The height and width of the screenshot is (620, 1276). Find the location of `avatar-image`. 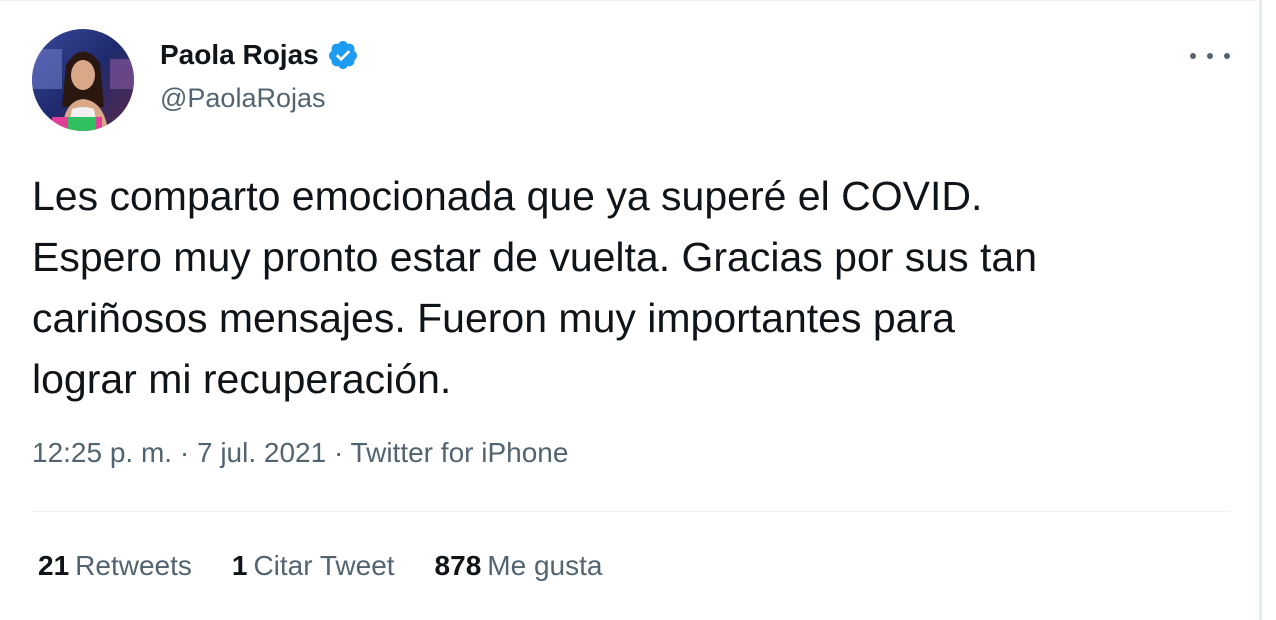

avatar-image is located at coordinates (83, 80).